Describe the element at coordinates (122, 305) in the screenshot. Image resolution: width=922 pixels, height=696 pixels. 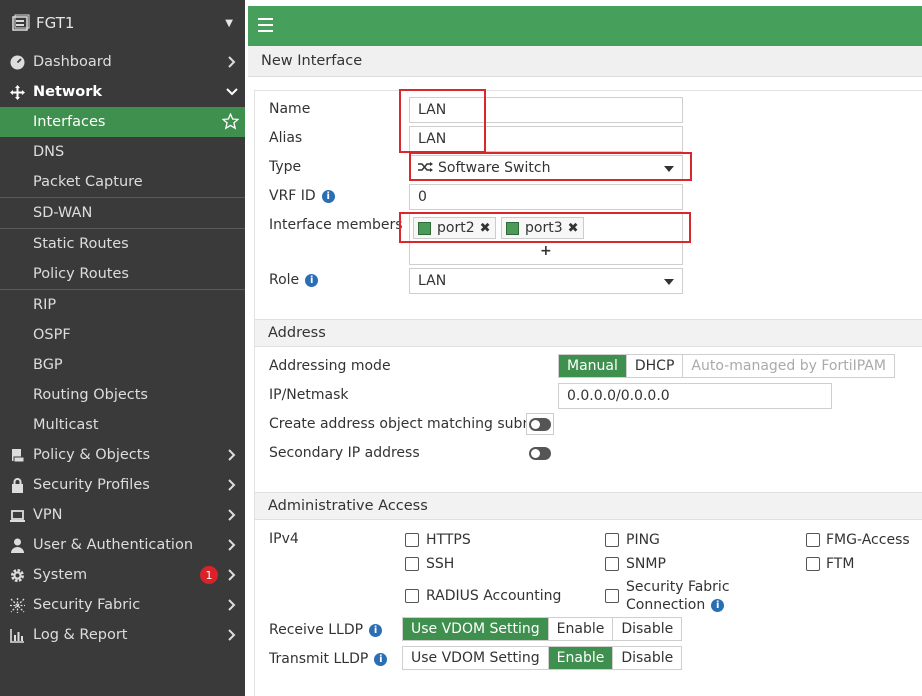
I see `sidebar-item-rip: RIP` at that location.